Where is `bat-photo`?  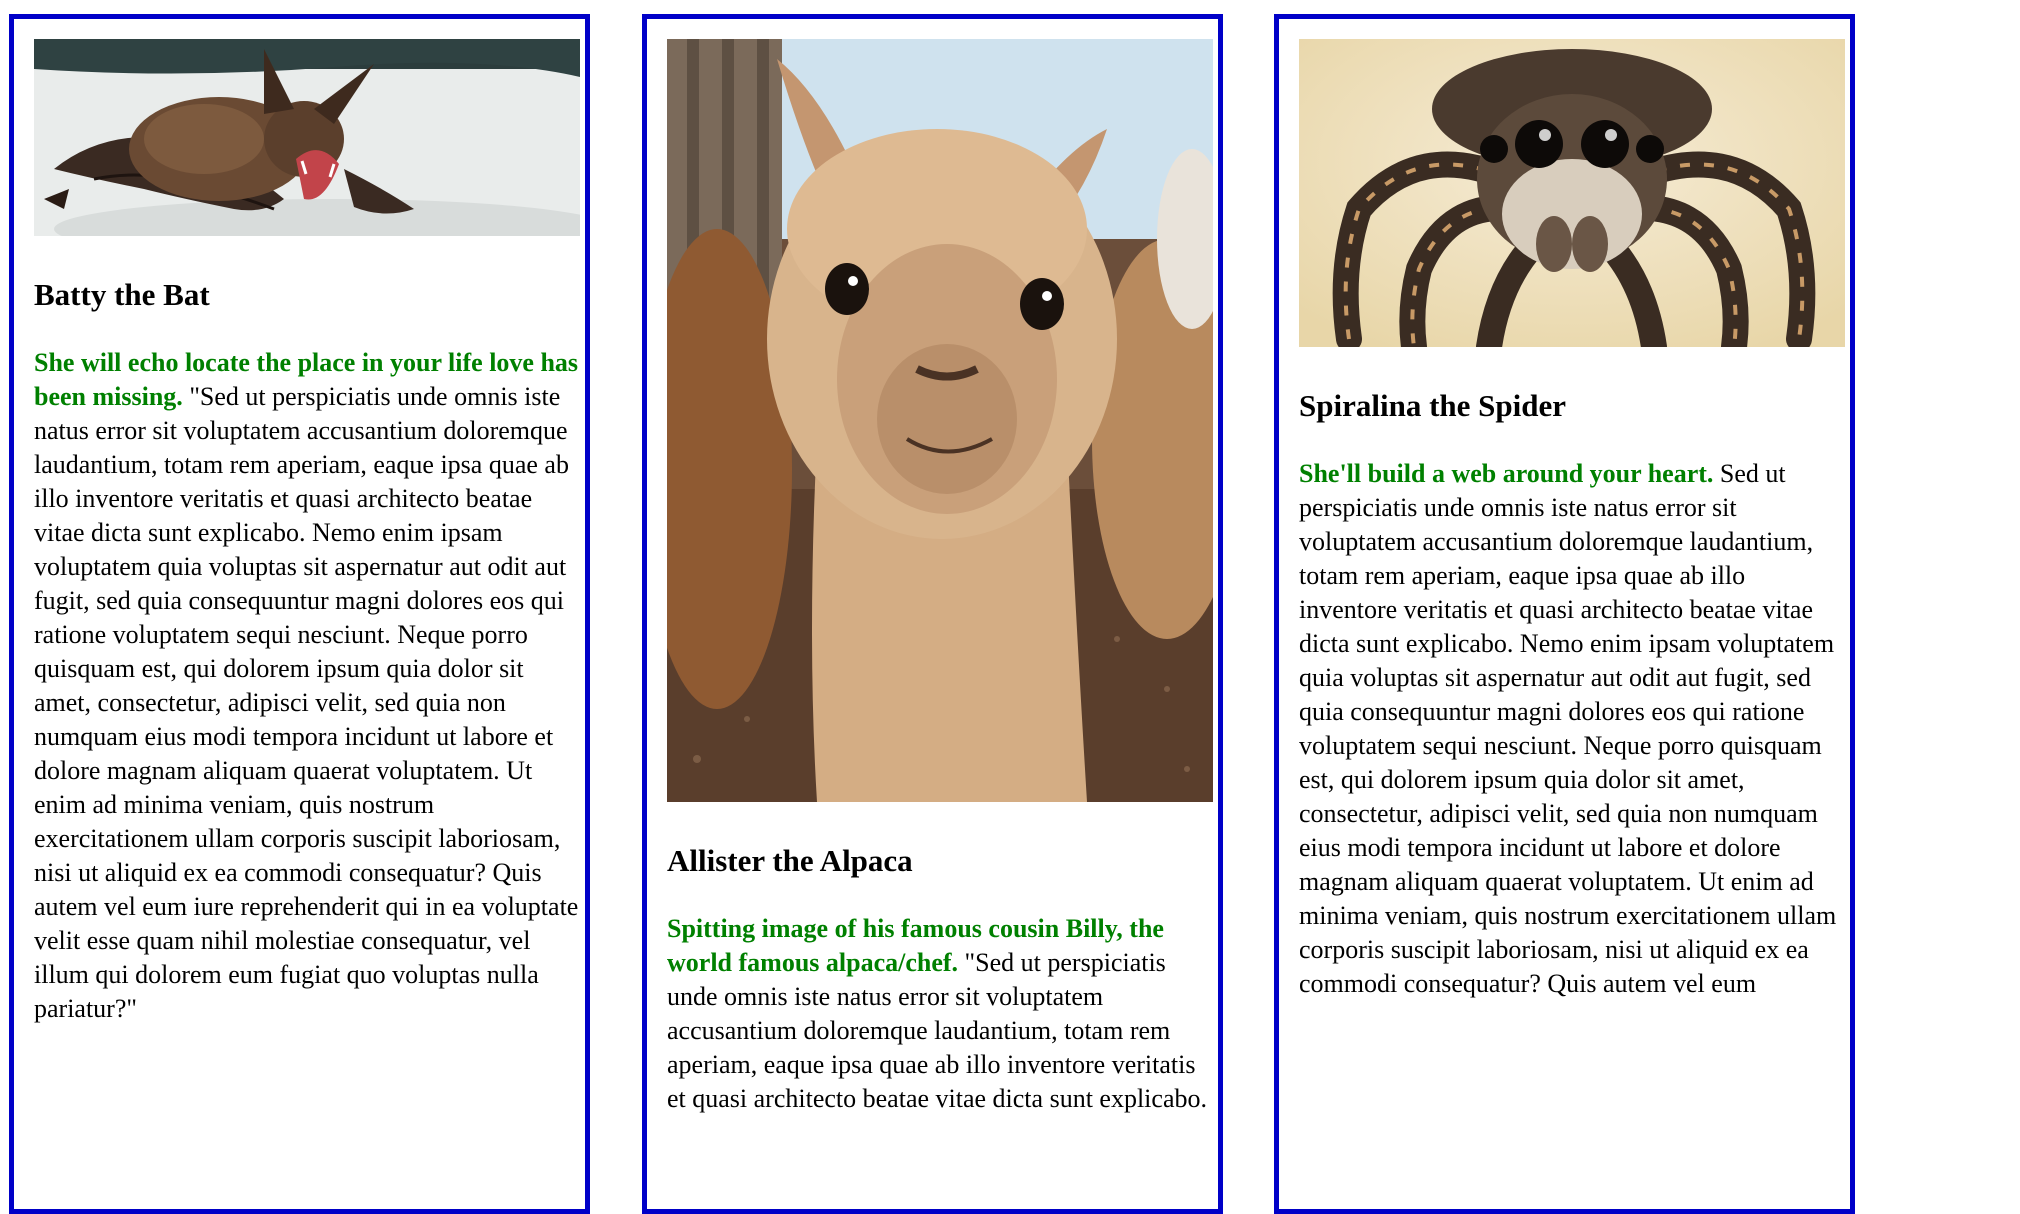
bat-photo is located at coordinates (307, 137).